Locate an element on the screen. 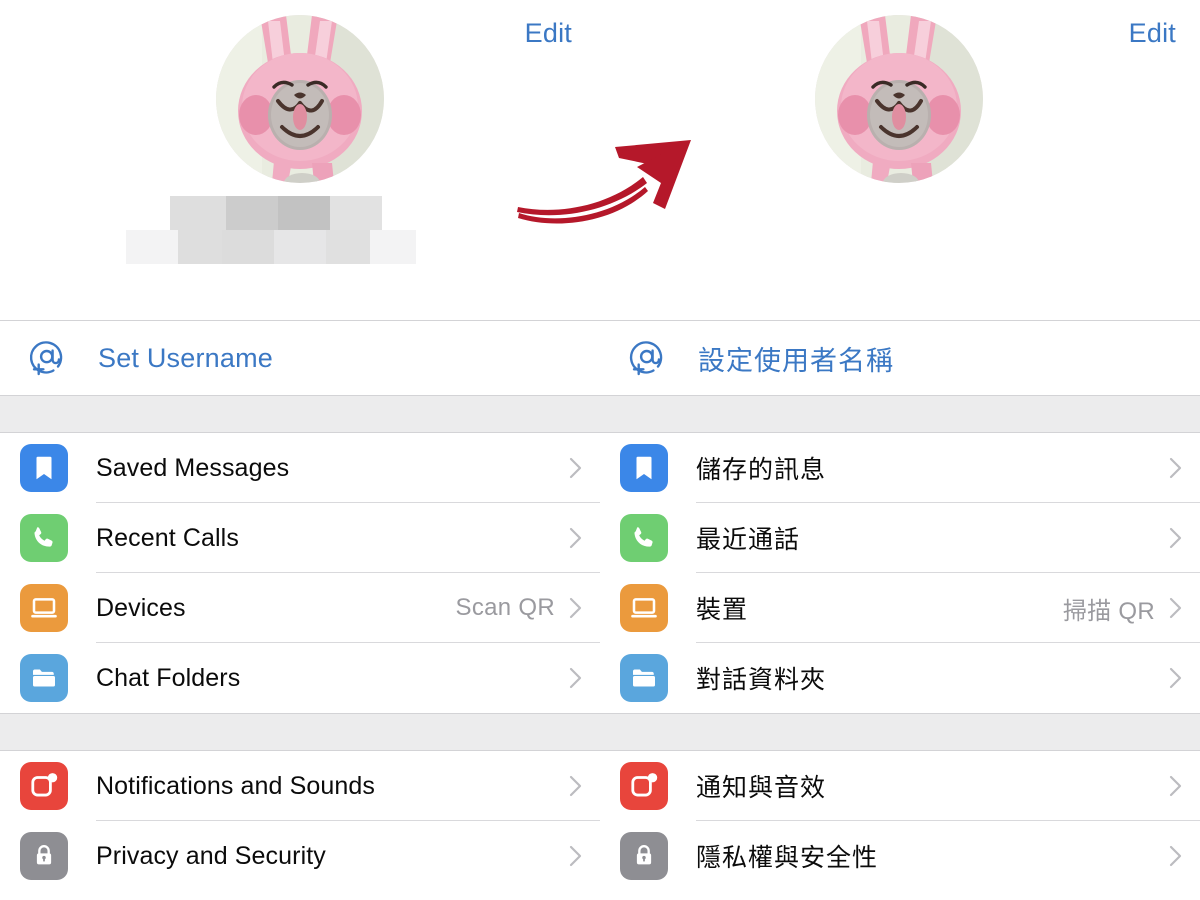 Image resolution: width=1200 pixels, height=900 pixels. settings-row: 最近通話 is located at coordinates (900, 538).